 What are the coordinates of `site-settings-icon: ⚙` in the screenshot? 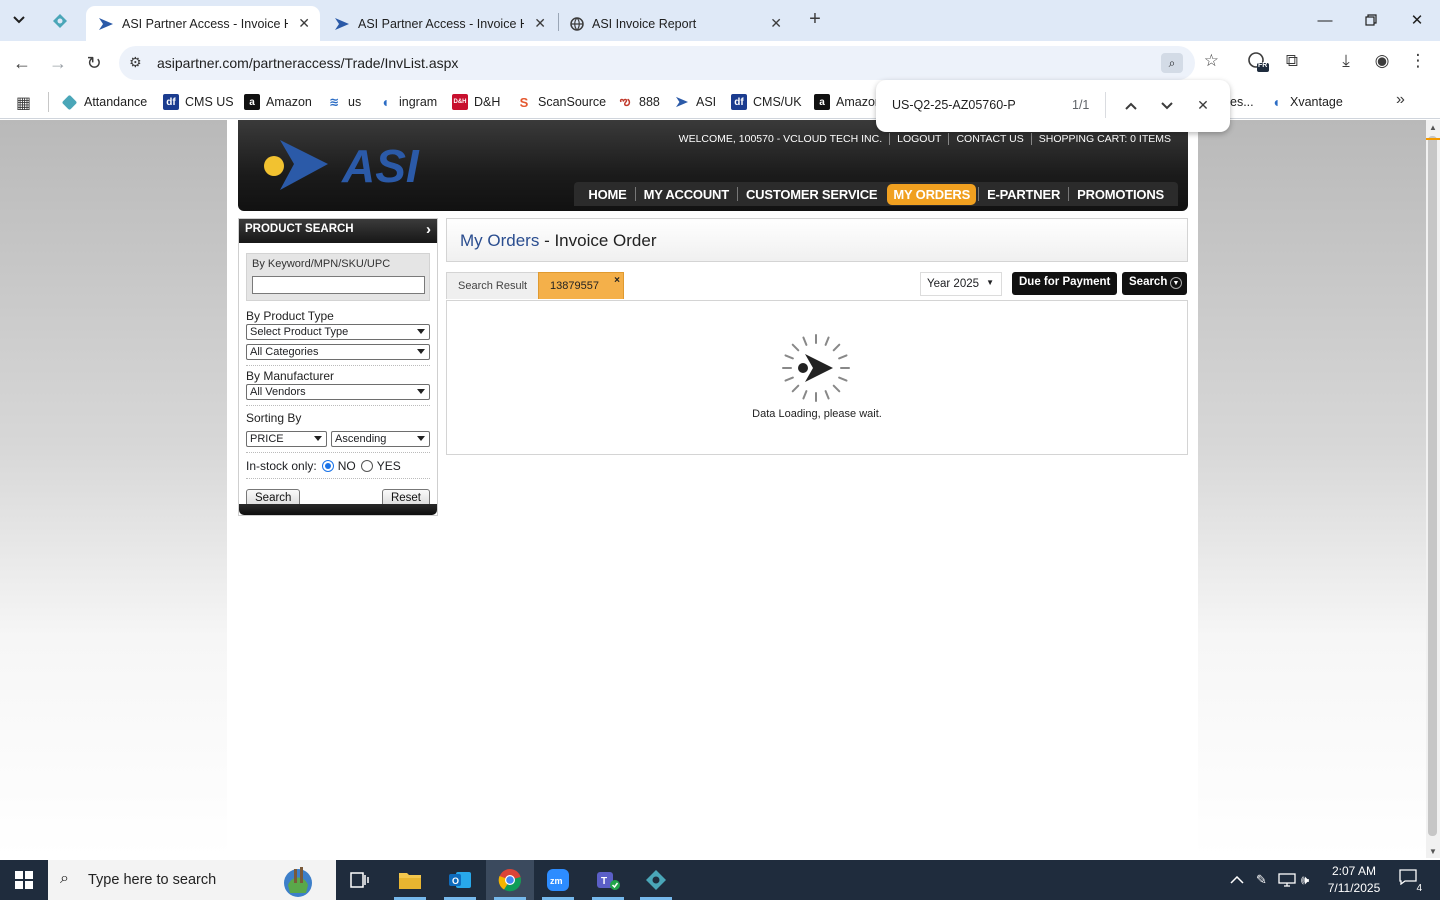 It's located at (135, 62).